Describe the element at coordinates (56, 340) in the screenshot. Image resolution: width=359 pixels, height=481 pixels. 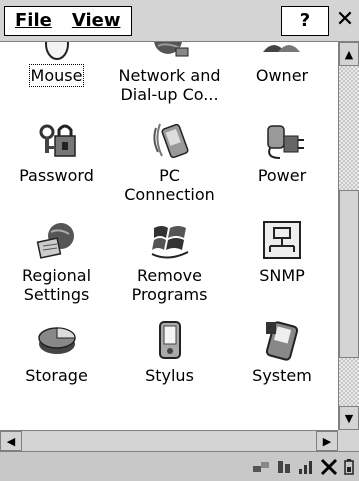
I see `storage-pie-icon` at that location.